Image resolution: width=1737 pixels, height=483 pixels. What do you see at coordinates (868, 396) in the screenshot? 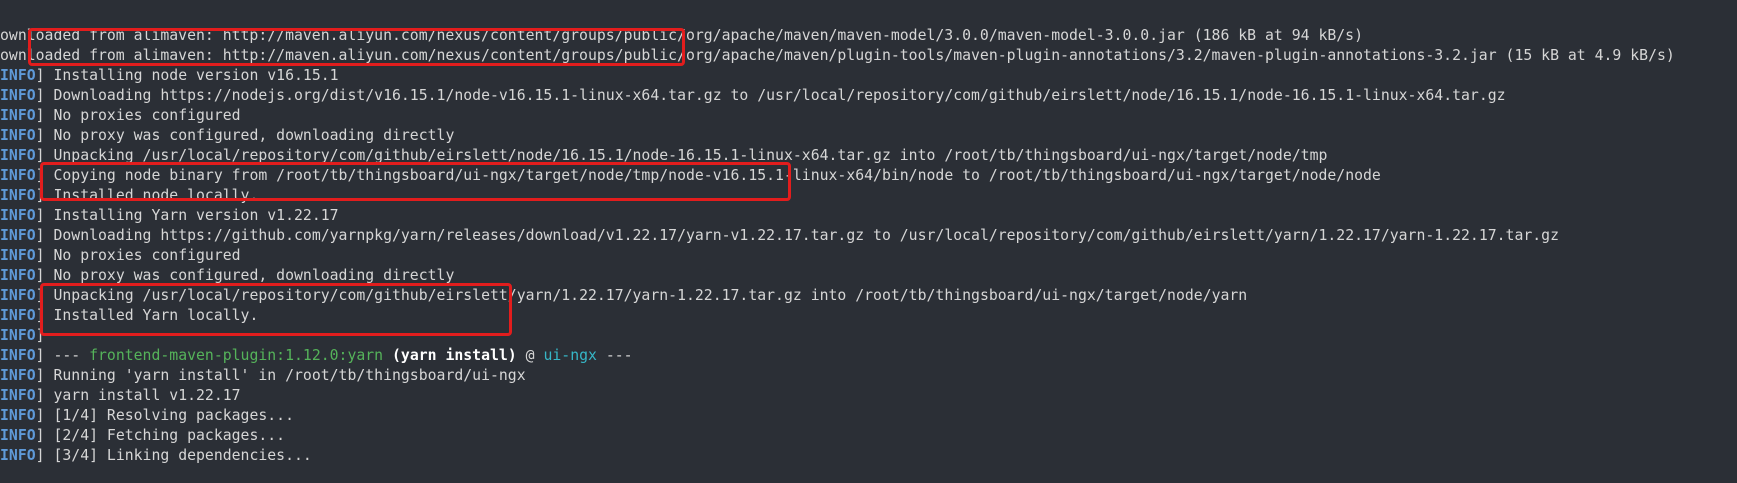
I see `log-line: INFO] yarn install v1.22.17` at bounding box center [868, 396].